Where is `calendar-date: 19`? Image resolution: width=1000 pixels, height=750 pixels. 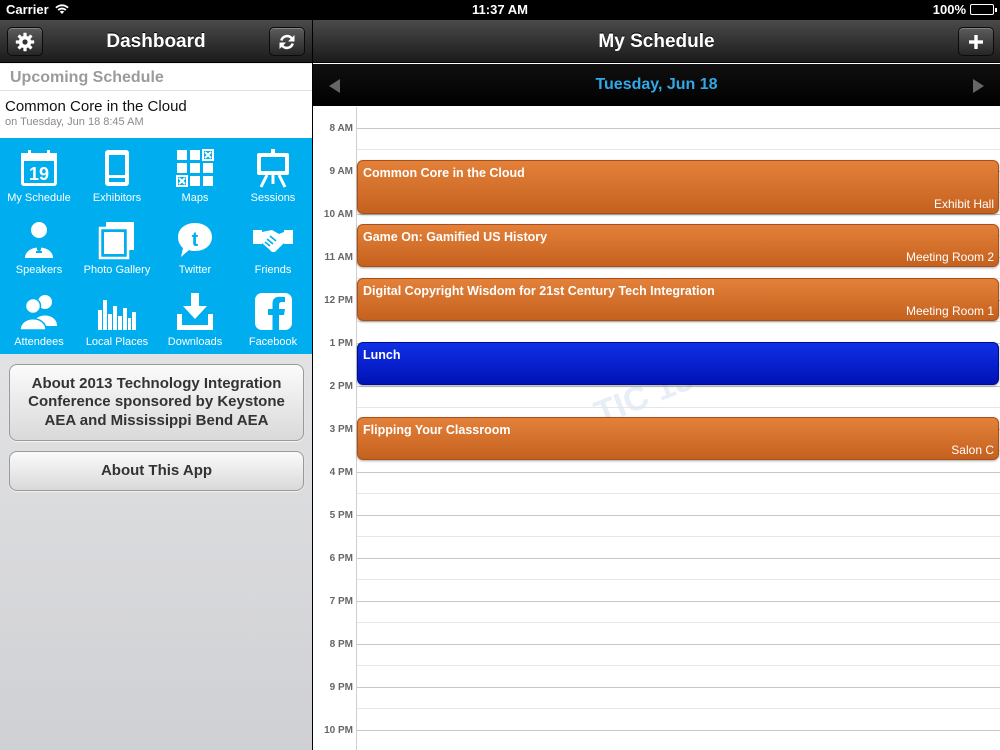 calendar-date: 19 is located at coordinates (39, 174).